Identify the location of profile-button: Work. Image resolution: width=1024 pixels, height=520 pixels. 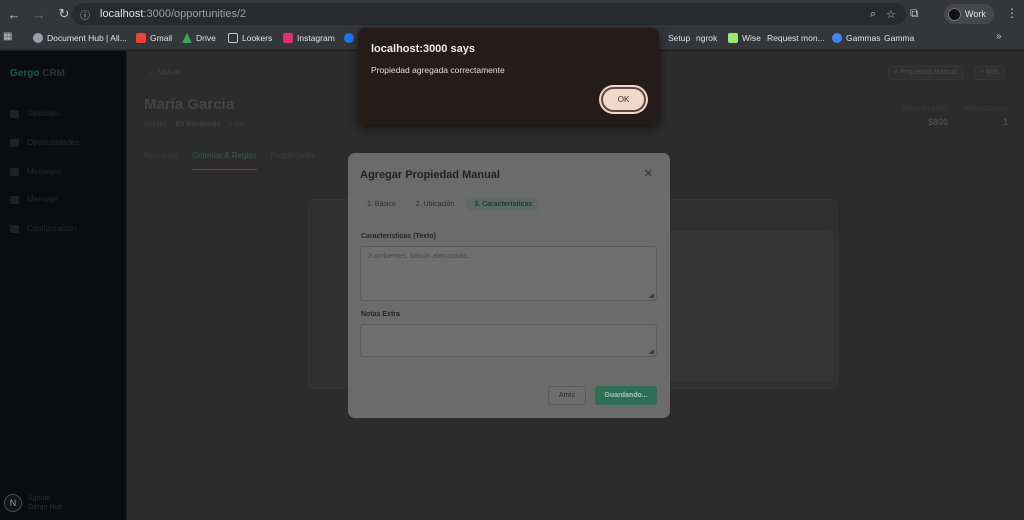
(969, 14).